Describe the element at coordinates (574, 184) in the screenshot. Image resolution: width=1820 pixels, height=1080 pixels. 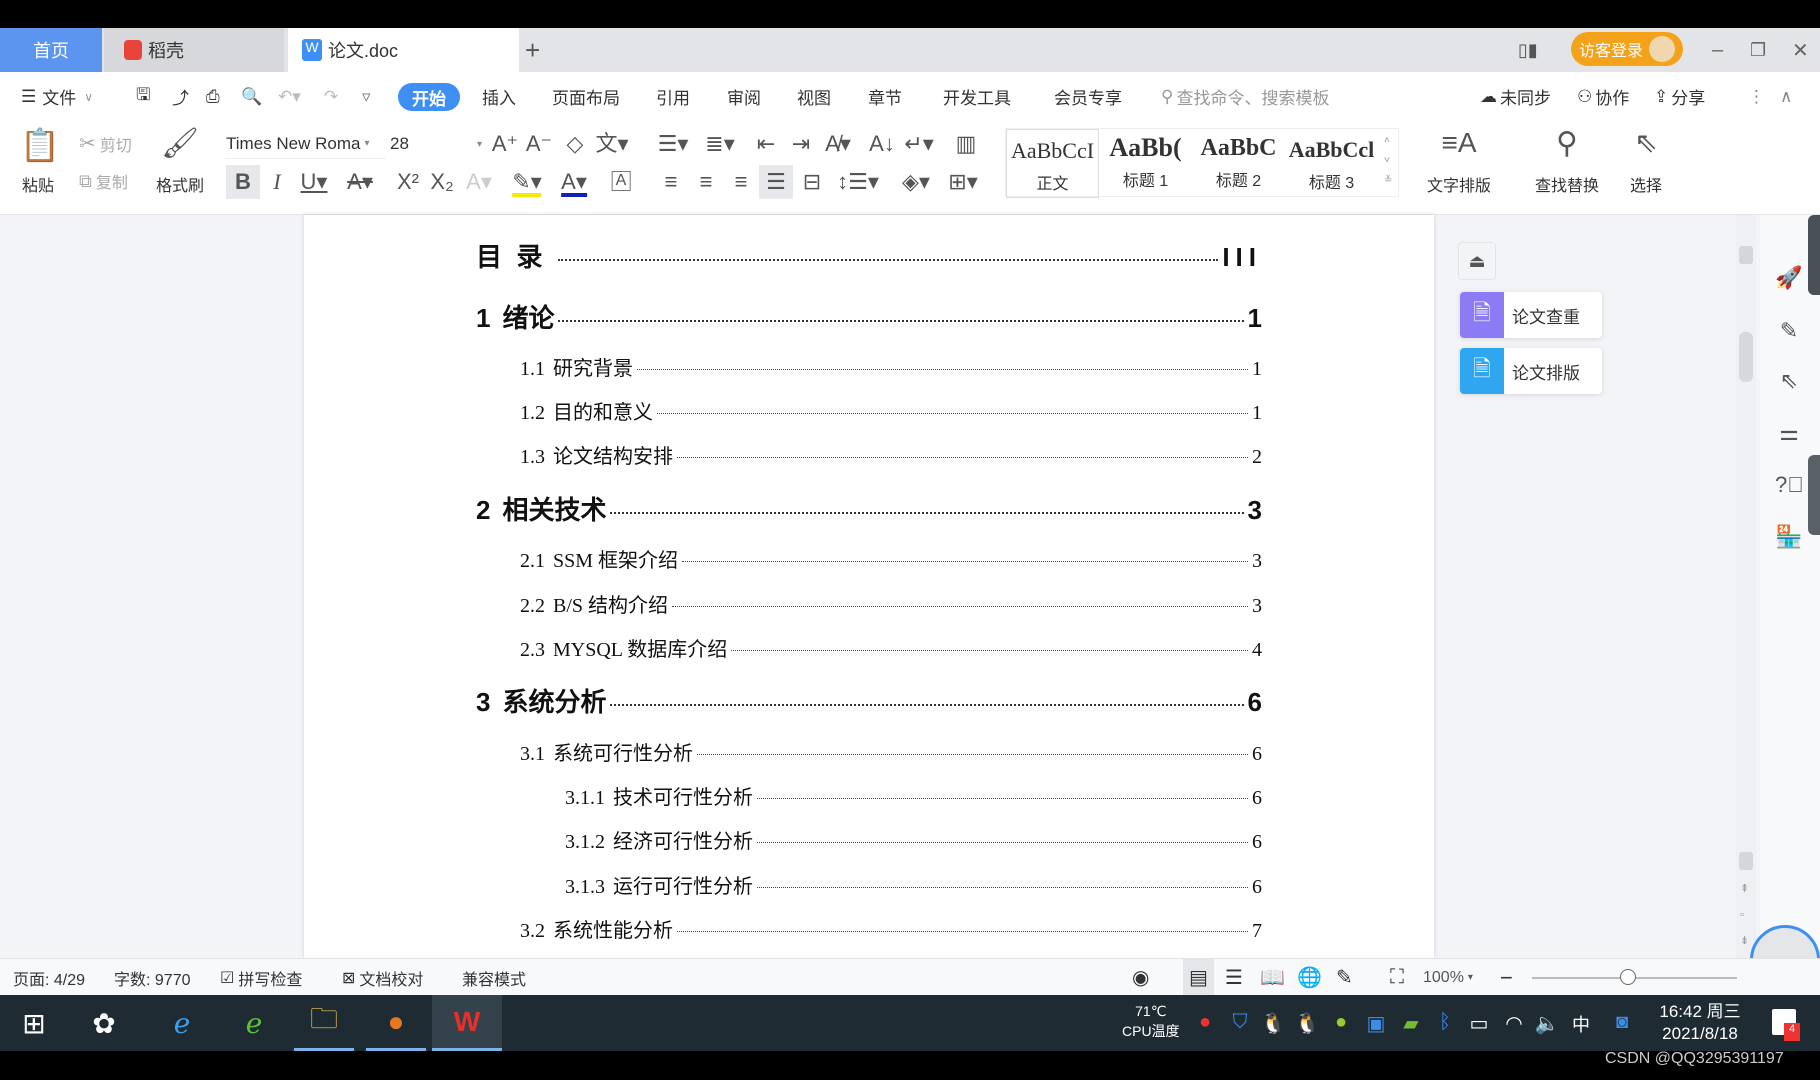
I see `font-color-icon: A▾` at that location.